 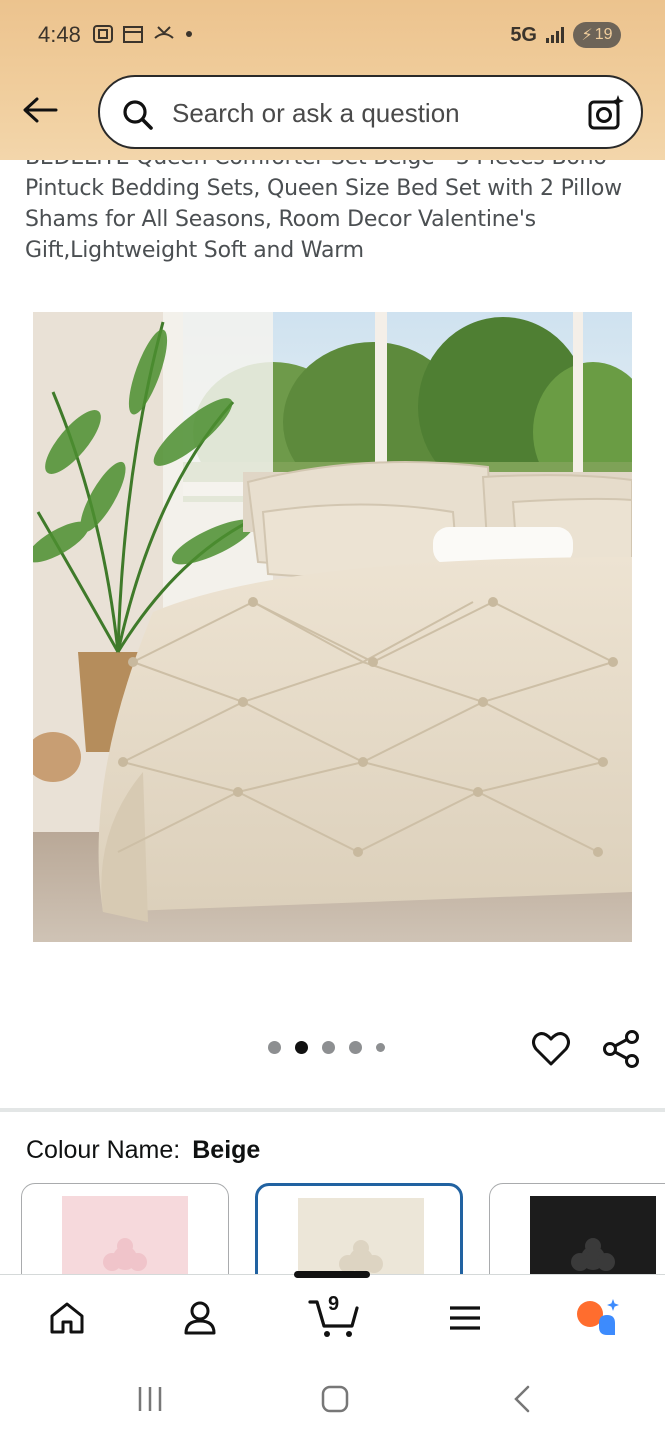 What do you see at coordinates (59, 34) in the screenshot?
I see `status-time: 4:48` at bounding box center [59, 34].